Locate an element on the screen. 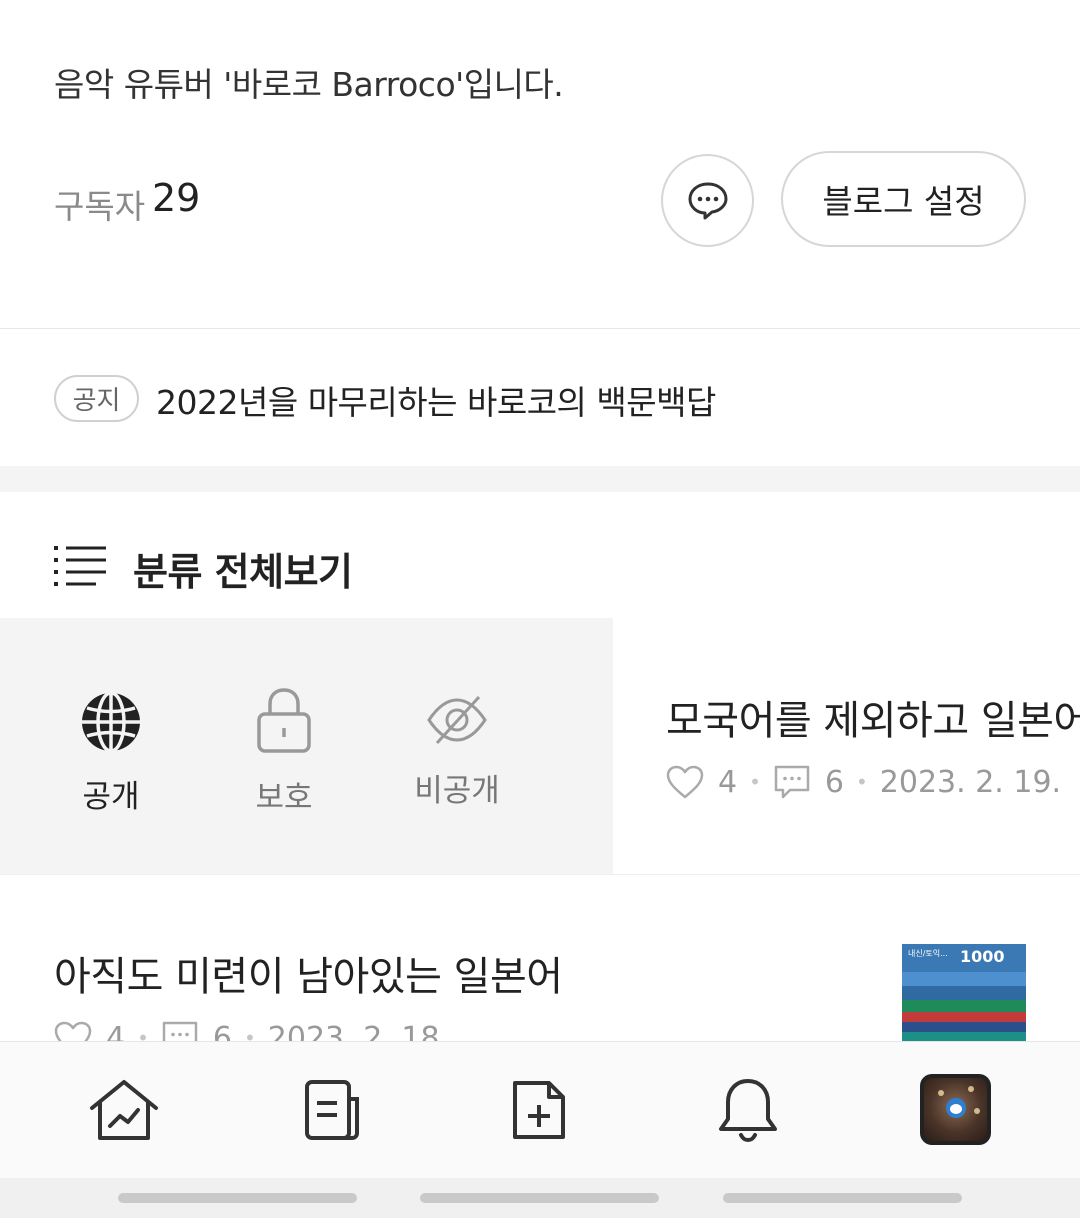 The width and height of the screenshot is (1080, 1218). post-thumbnail: 내신/토익... 1000 is located at coordinates (964, 994).